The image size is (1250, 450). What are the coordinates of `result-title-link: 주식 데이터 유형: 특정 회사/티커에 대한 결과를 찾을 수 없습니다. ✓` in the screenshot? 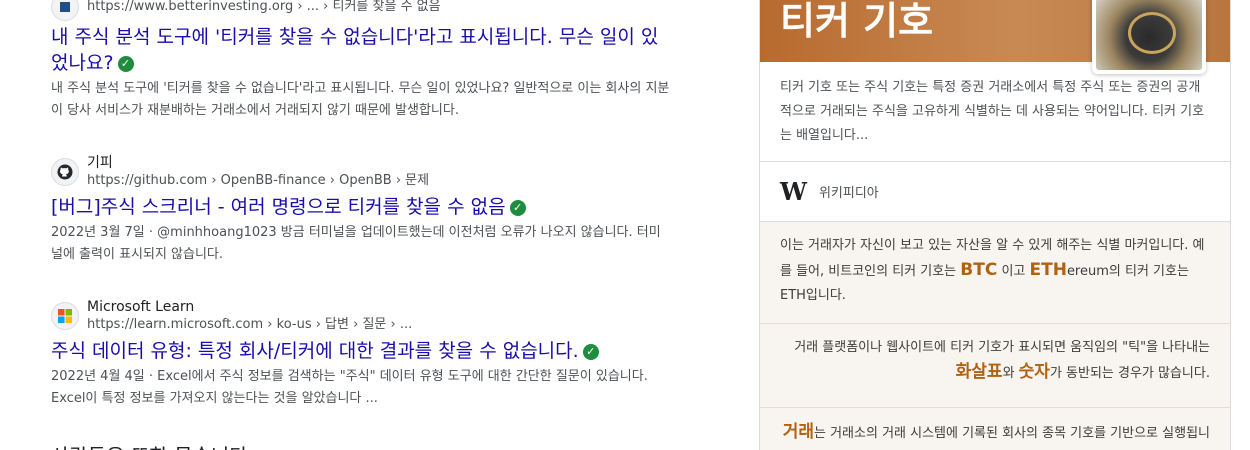 It's located at (361, 351).